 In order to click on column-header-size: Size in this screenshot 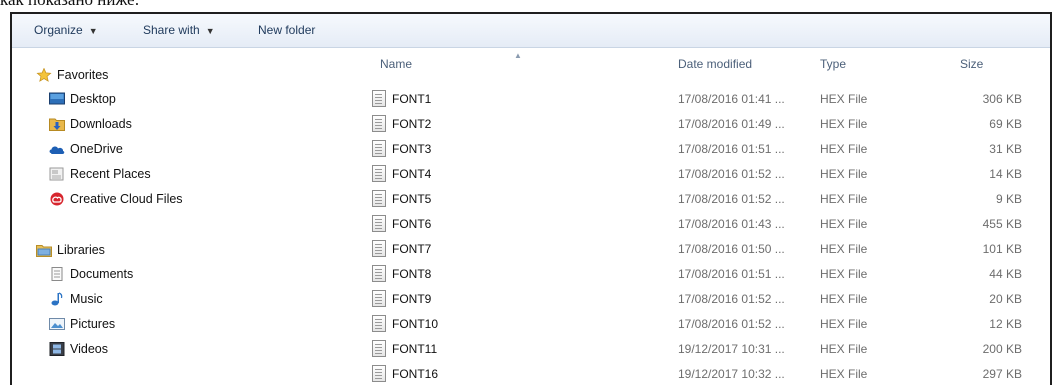, I will do `click(971, 64)`.